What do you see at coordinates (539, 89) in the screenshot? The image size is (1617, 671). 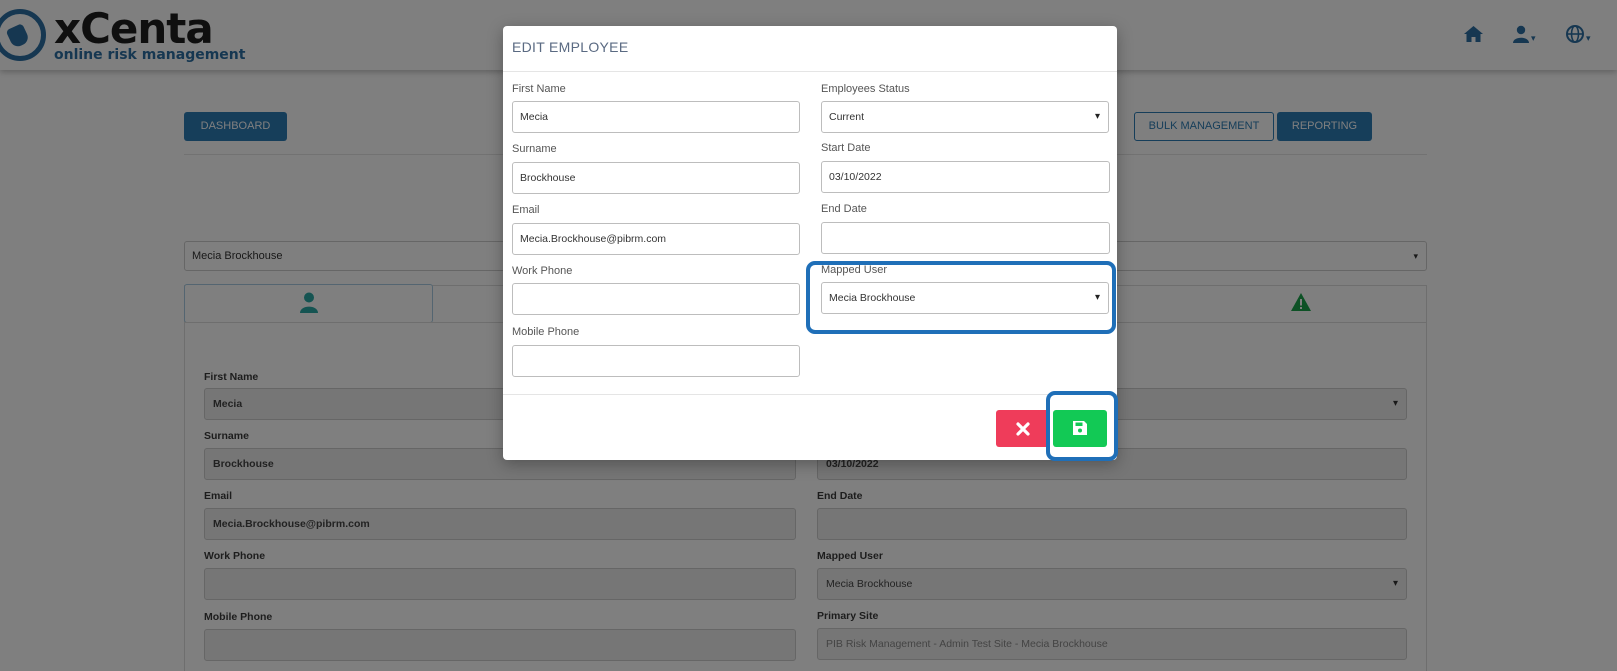 I see `first-name-label: First Name` at bounding box center [539, 89].